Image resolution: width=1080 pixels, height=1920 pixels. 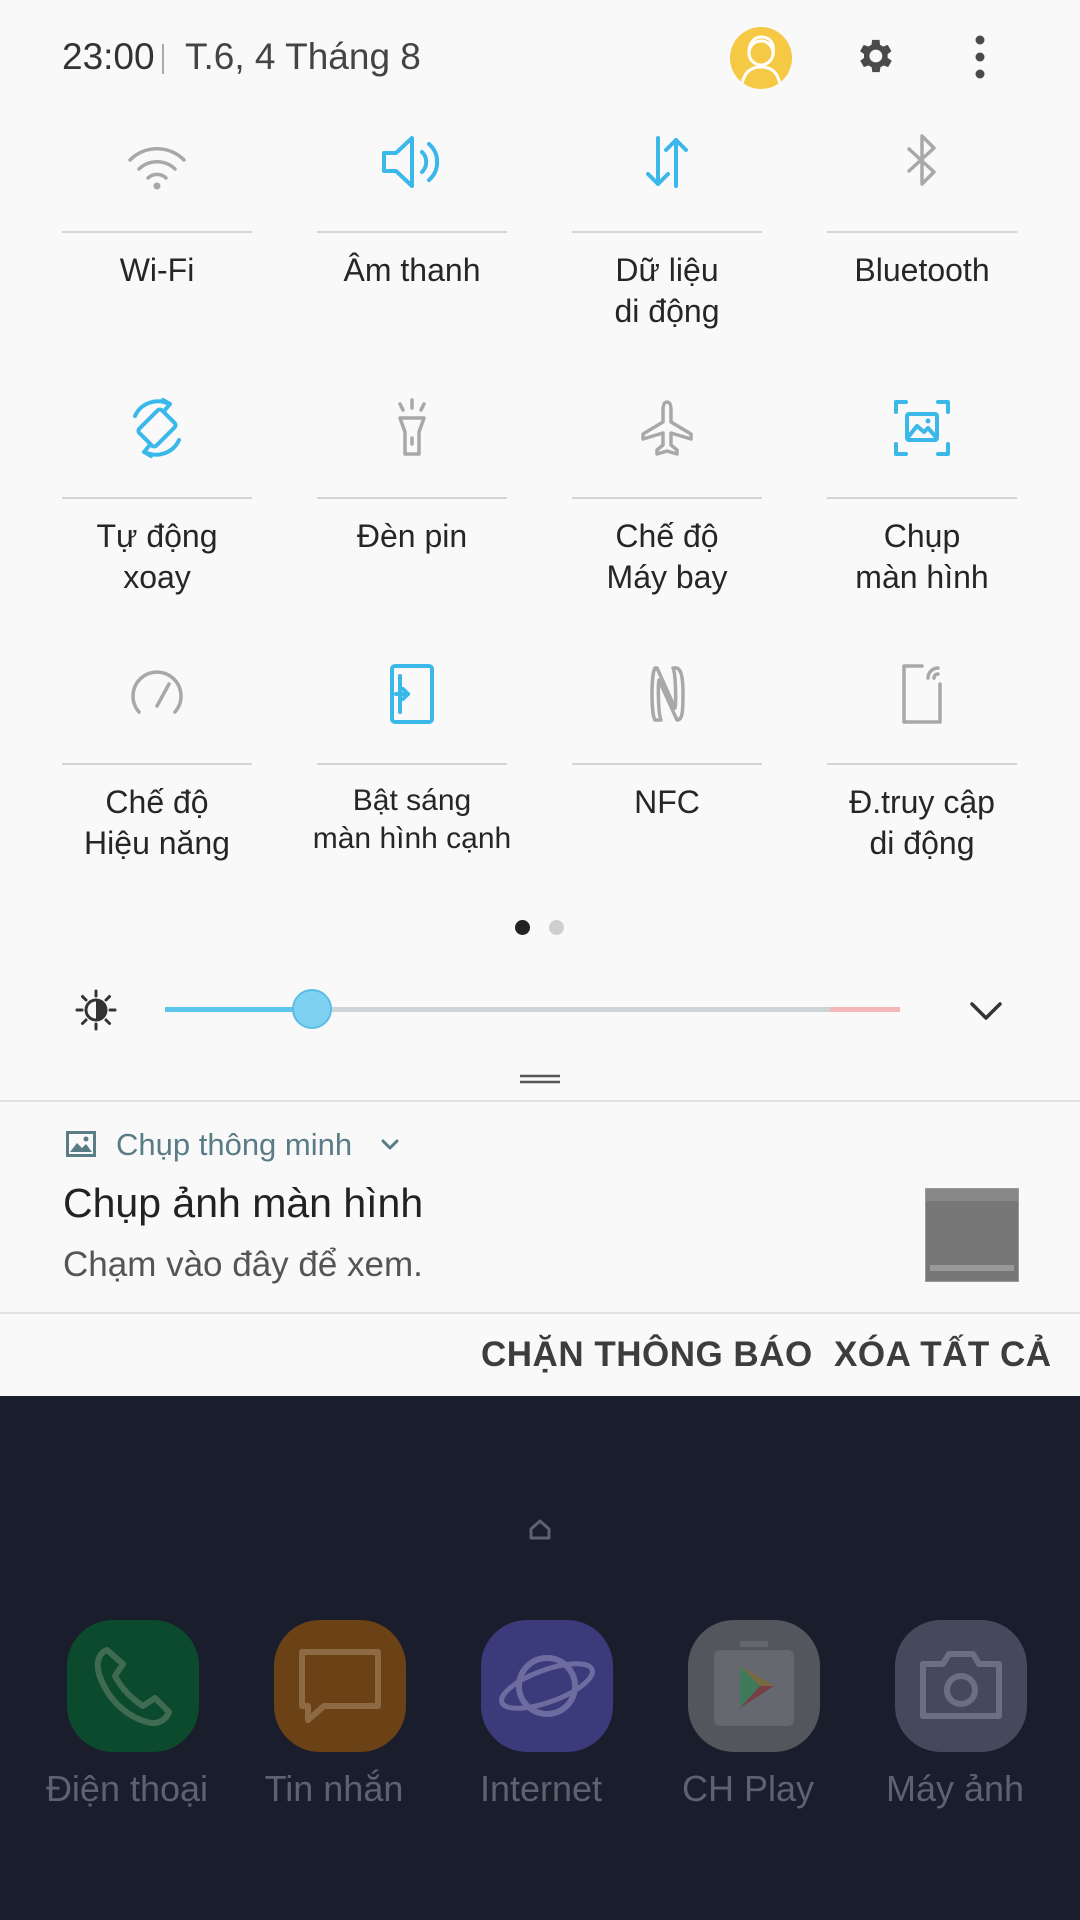 What do you see at coordinates (390, 1145) in the screenshot?
I see `chevron-down-icon` at bounding box center [390, 1145].